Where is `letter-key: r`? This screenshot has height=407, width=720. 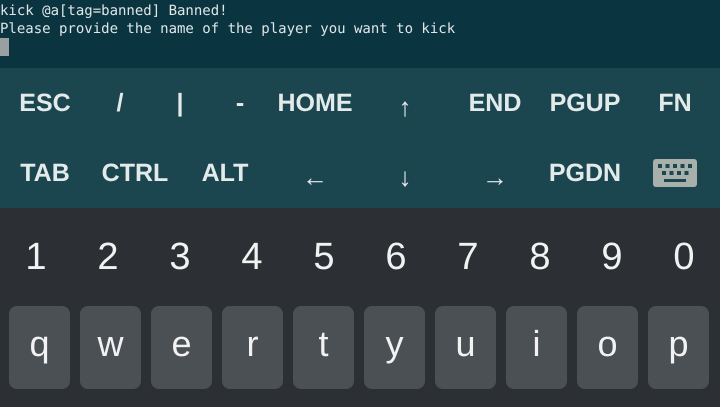 letter-key: r is located at coordinates (252, 347).